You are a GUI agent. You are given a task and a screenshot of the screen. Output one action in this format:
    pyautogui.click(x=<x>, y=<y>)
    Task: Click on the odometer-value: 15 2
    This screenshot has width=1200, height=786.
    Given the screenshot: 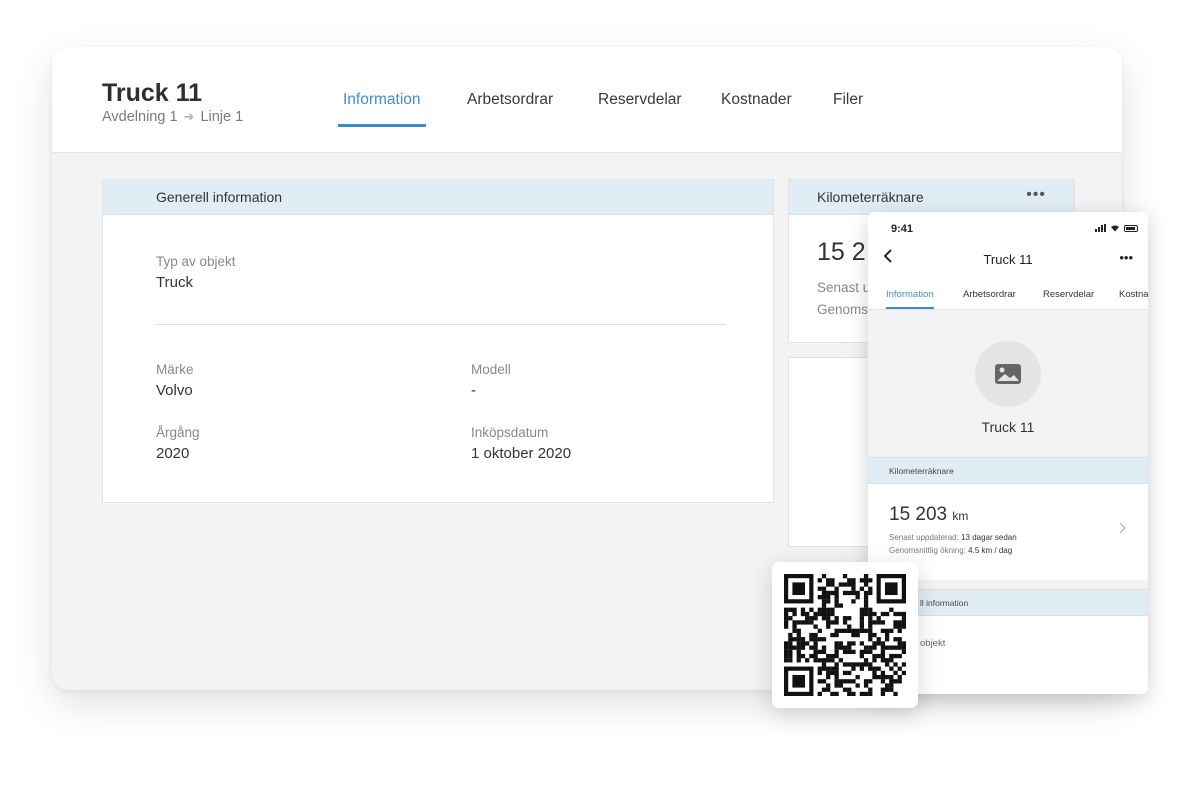 What is the action you would take?
    pyautogui.click(x=841, y=252)
    